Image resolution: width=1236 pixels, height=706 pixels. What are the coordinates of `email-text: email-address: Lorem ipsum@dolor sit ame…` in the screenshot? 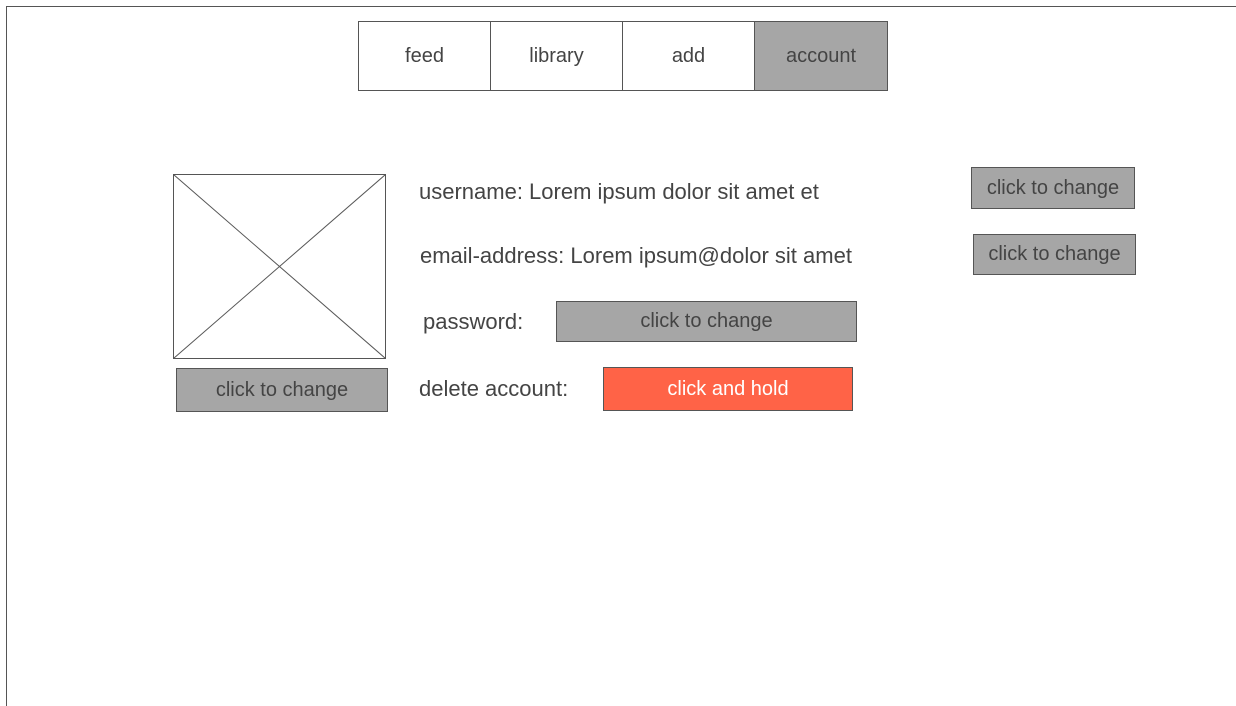 It's located at (636, 255).